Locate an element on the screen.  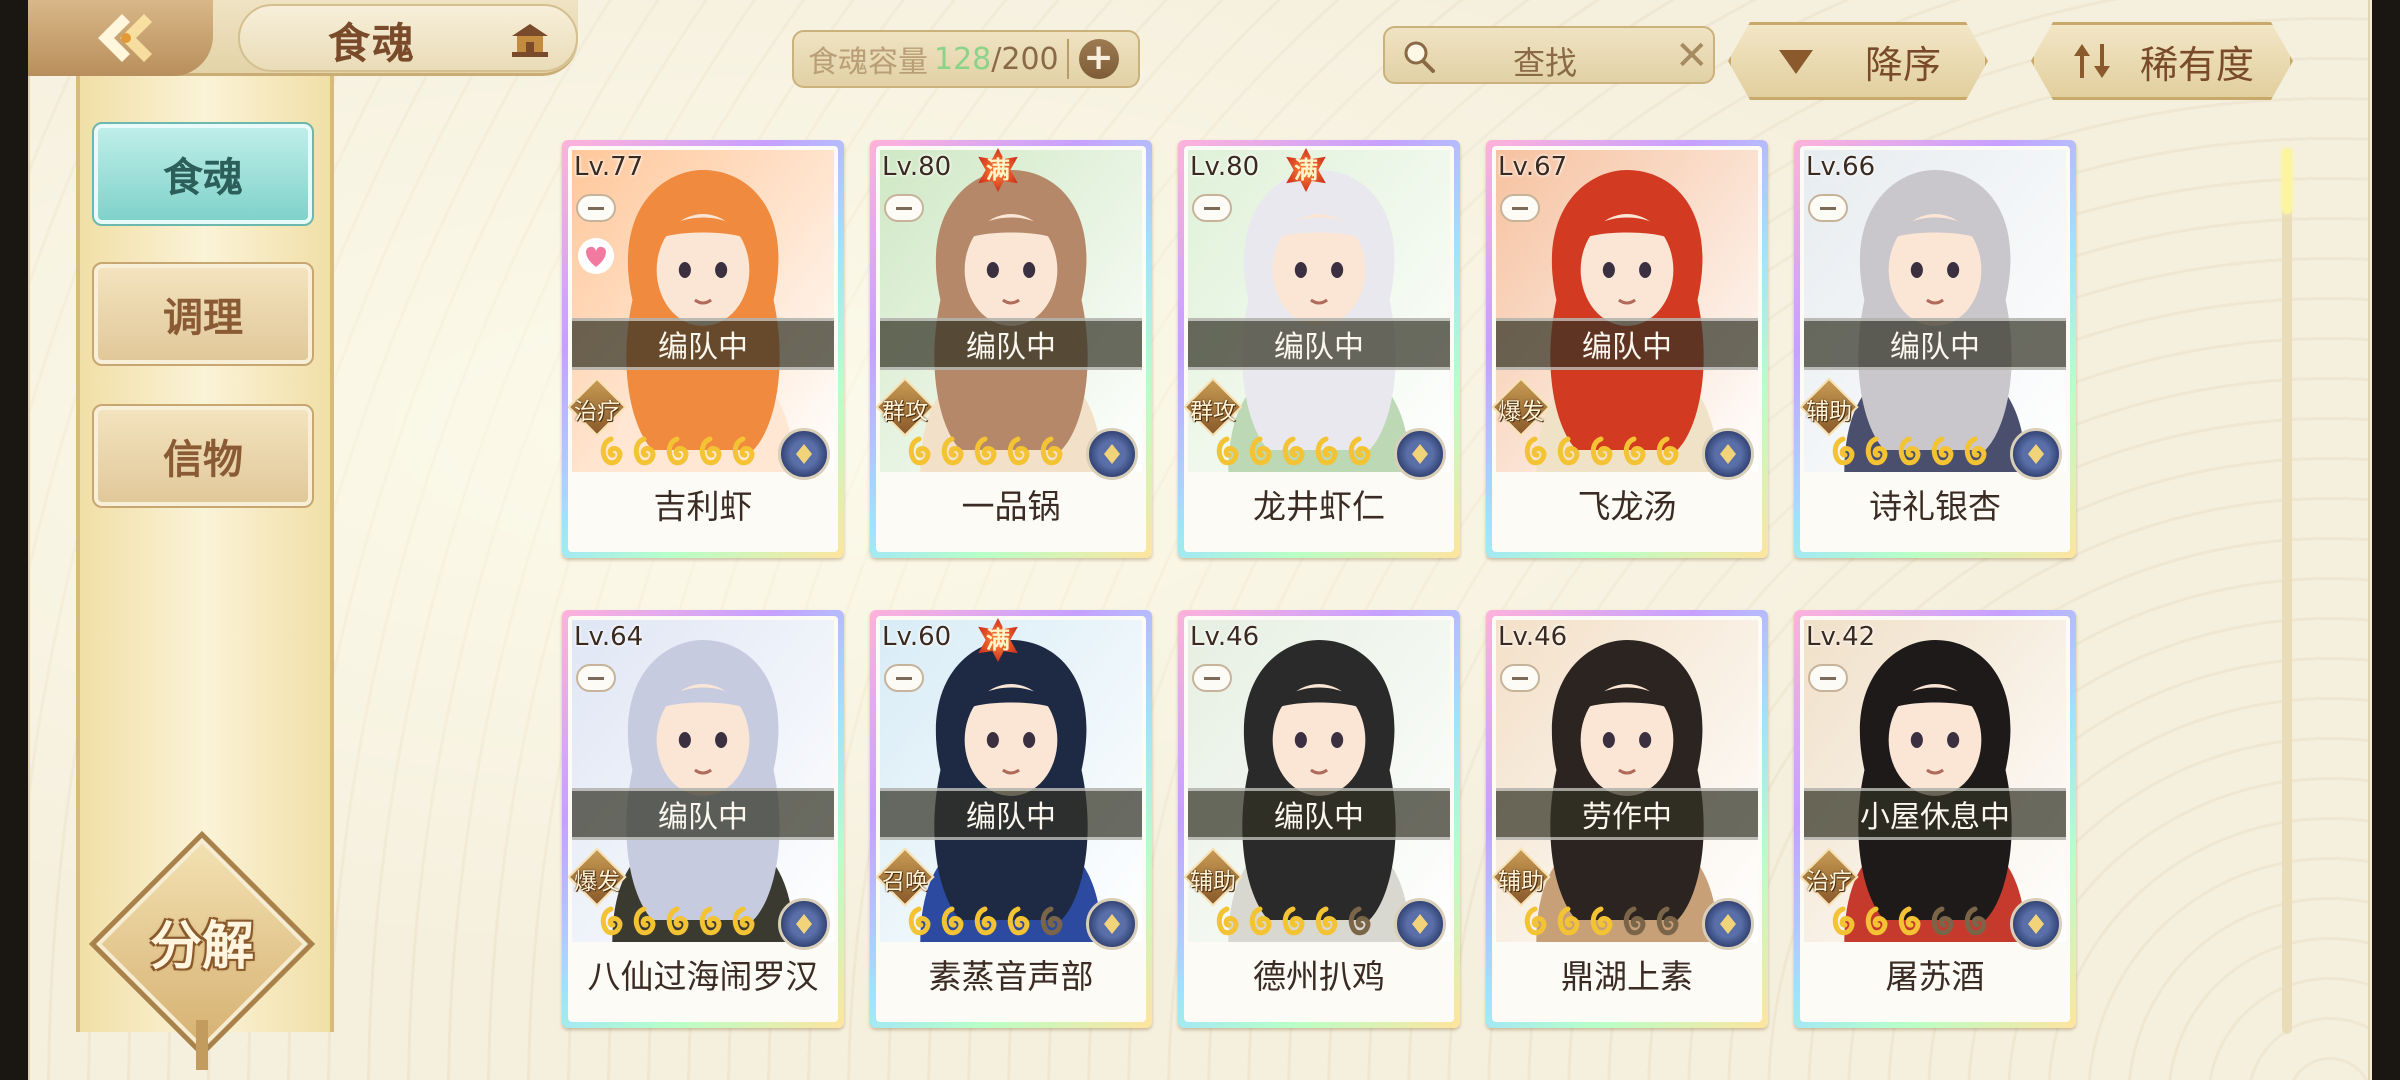
card-frame: Lv.46 编队中 辅助 德州扒鸡 is located at coordinates (1319, 819).